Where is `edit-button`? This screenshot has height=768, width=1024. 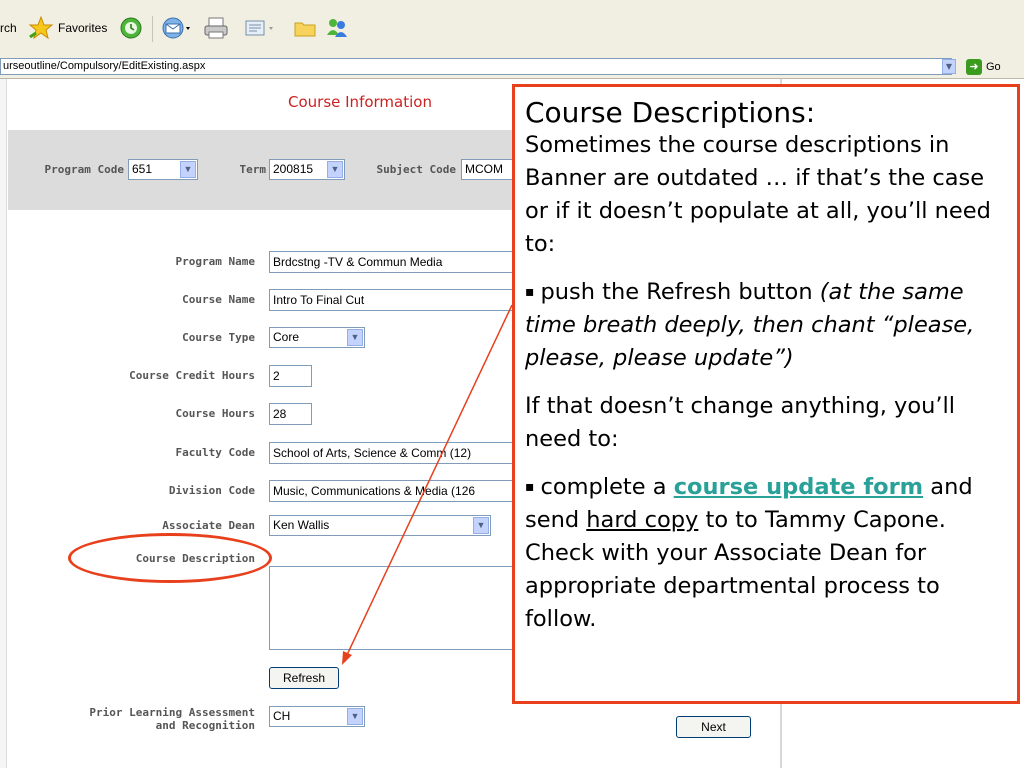 edit-button is located at coordinates (259, 28).